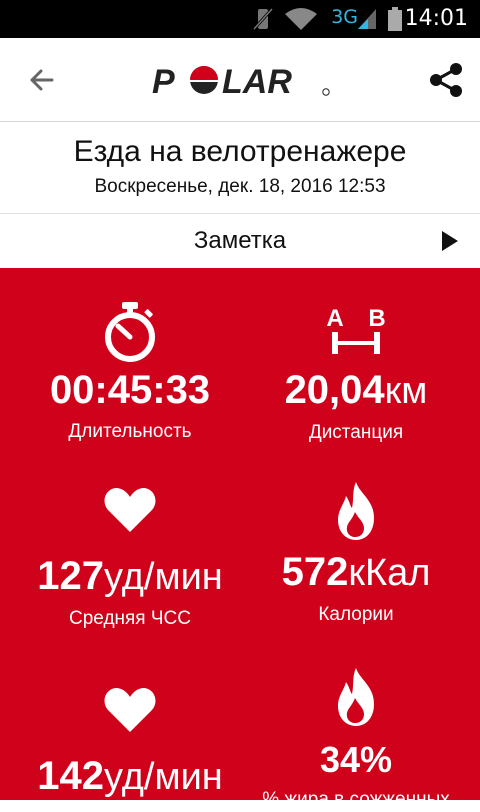  What do you see at coordinates (130, 332) in the screenshot?
I see `stopwatch-icon` at bounding box center [130, 332].